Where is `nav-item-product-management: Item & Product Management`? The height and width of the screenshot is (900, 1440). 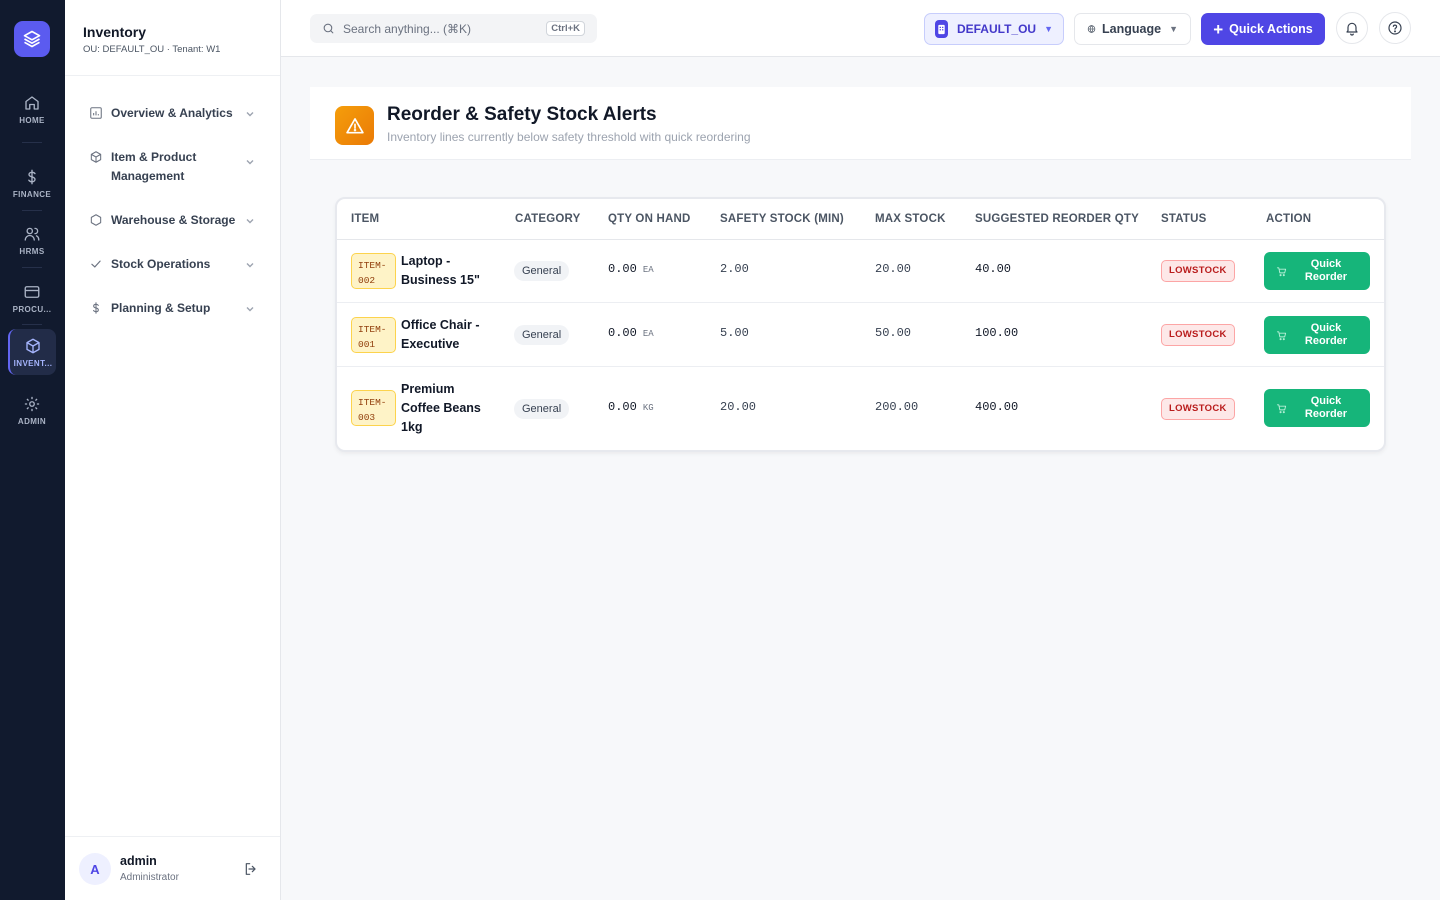
nav-item-product-management: Item & Product Management is located at coordinates (172, 167).